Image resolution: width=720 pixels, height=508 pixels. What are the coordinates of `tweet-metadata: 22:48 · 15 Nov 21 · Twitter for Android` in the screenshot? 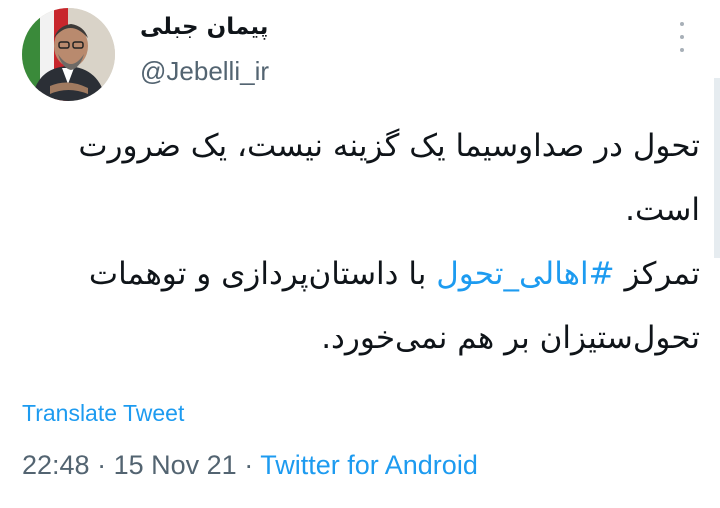 It's located at (250, 465).